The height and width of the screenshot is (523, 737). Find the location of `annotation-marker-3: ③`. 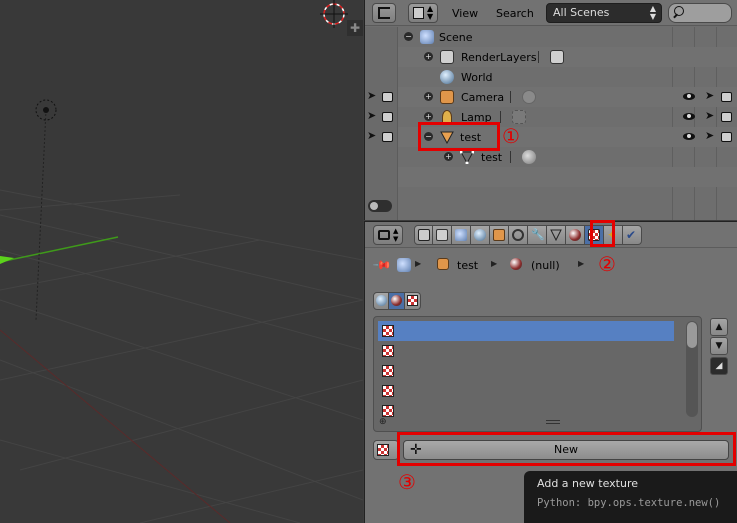

annotation-marker-3: ③ is located at coordinates (407, 482).